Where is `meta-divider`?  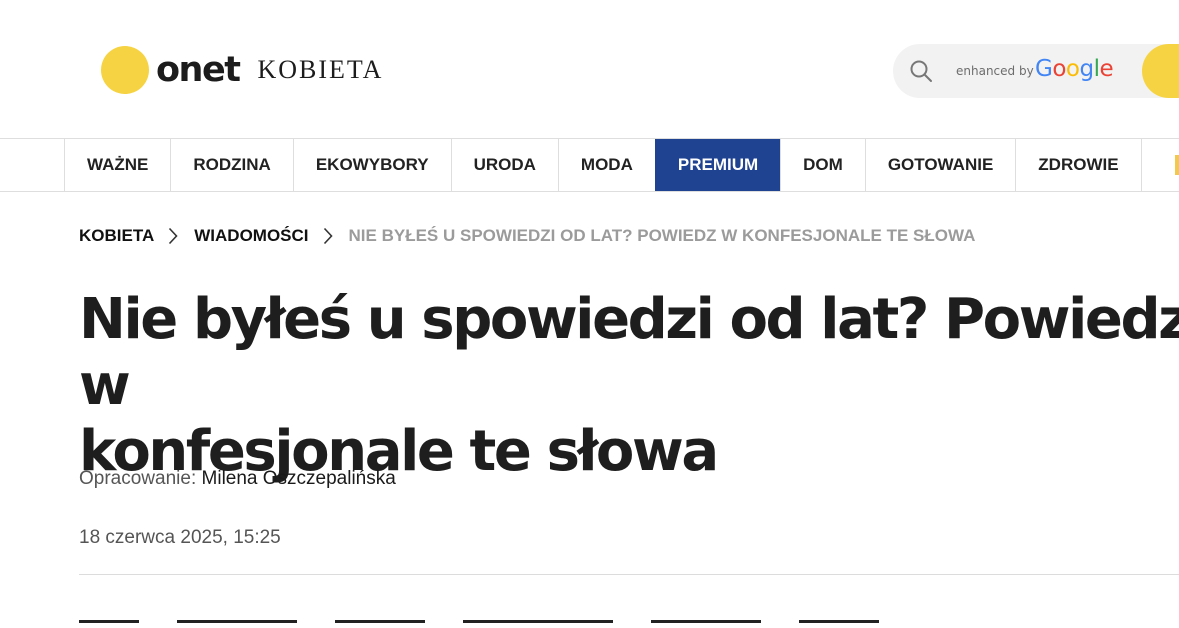
meta-divider is located at coordinates (629, 574).